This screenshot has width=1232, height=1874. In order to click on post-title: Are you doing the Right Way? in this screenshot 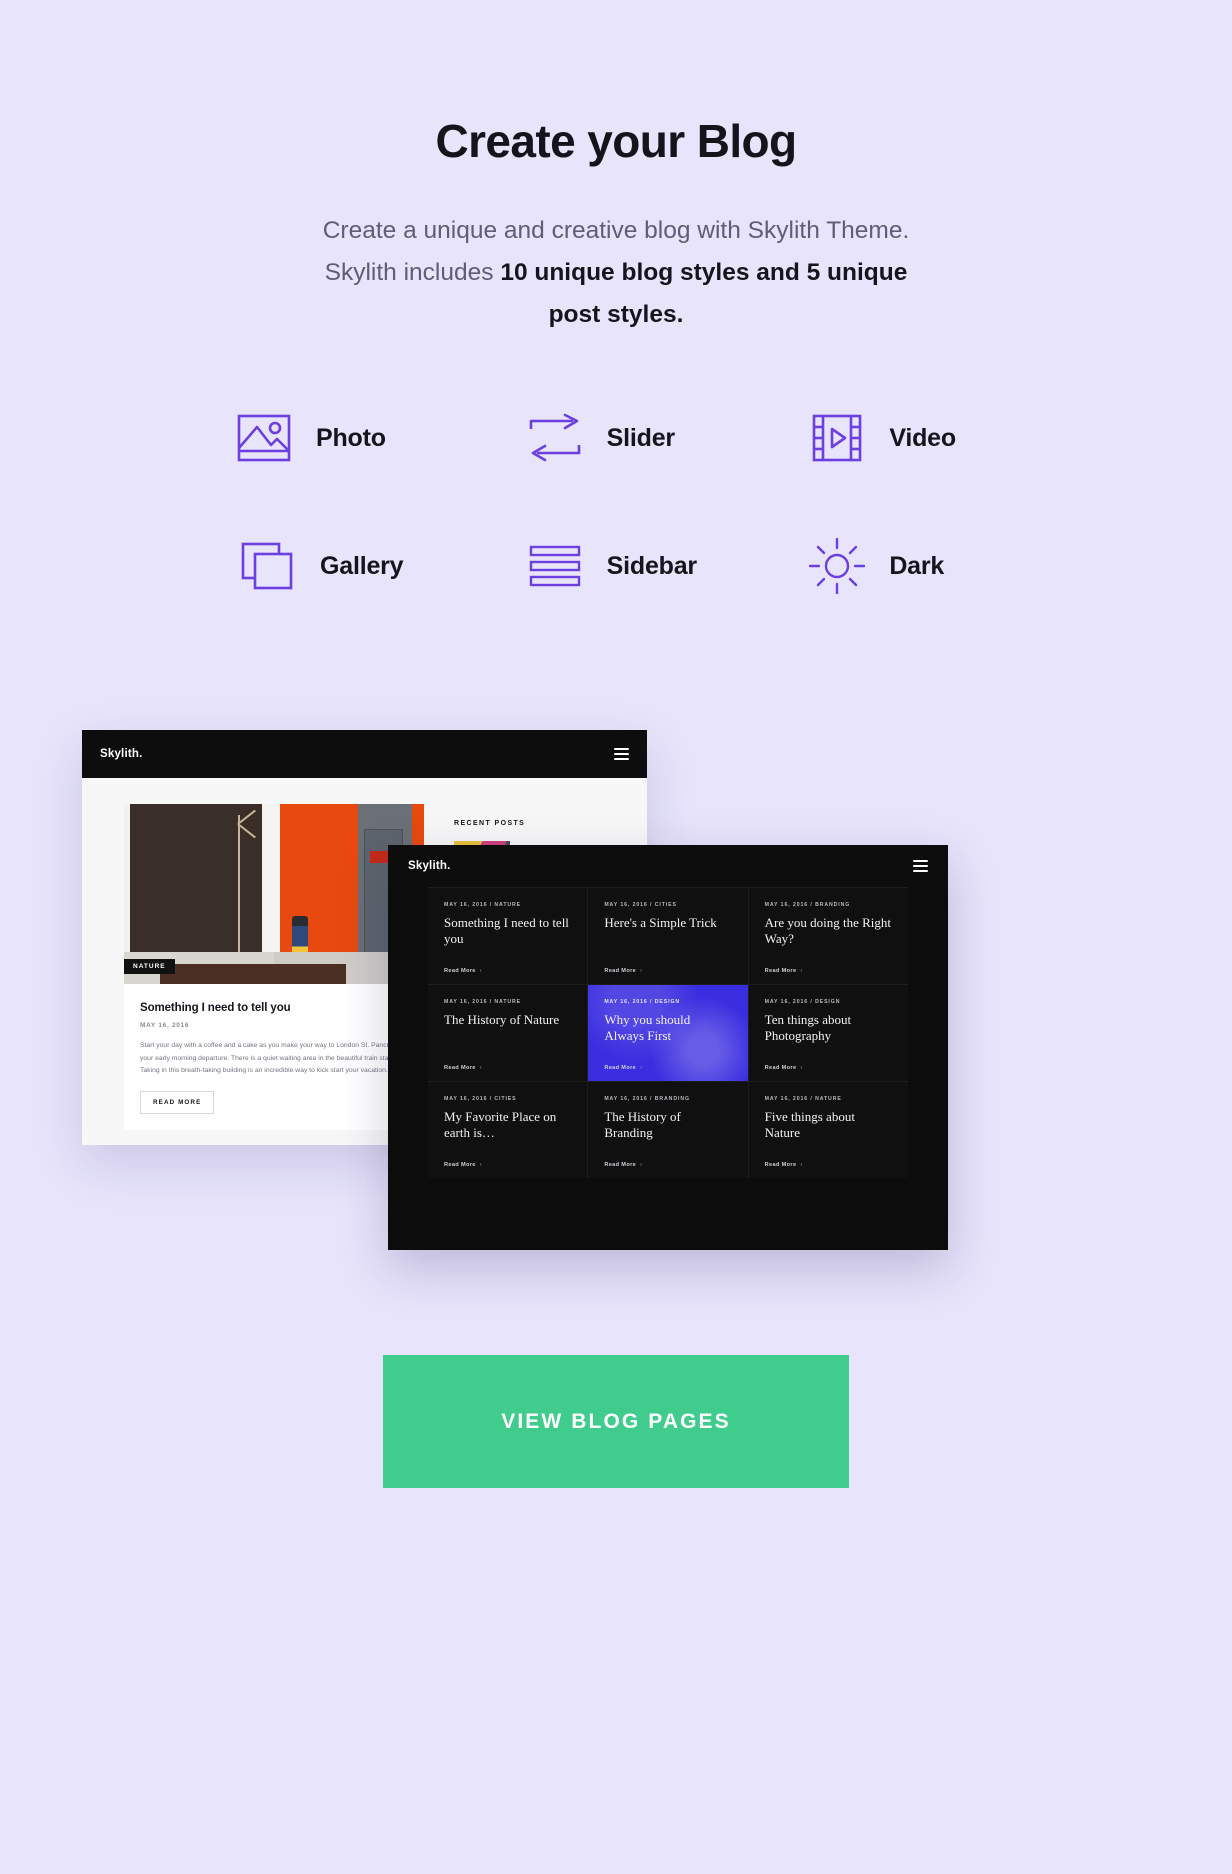, I will do `click(828, 931)`.